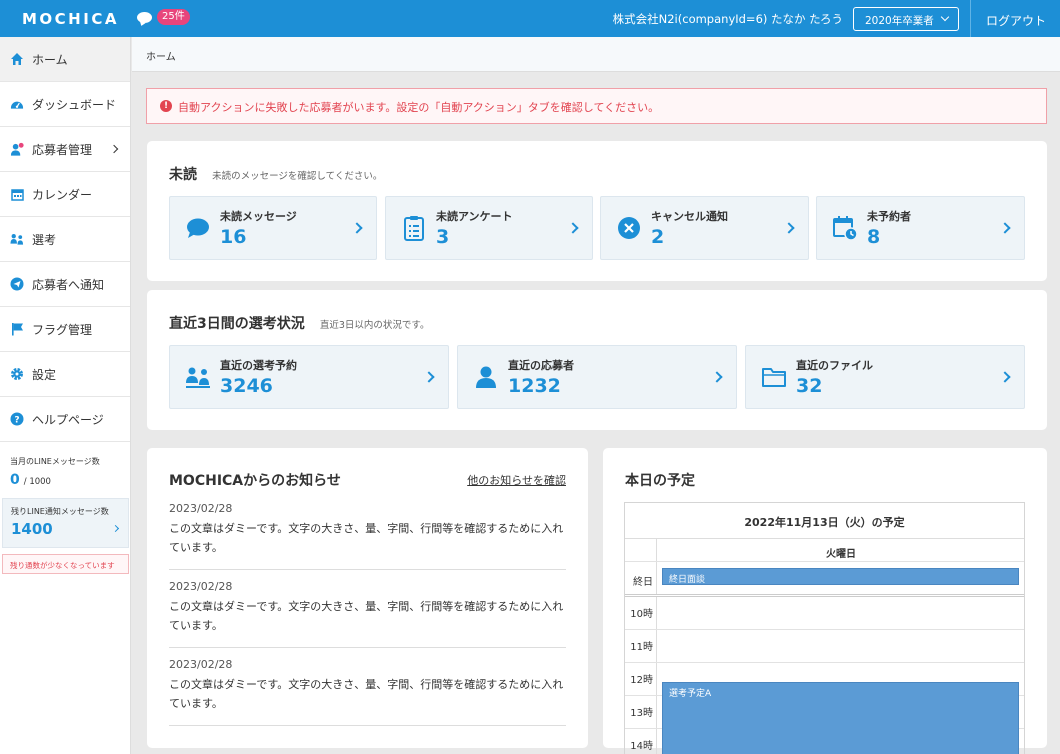 The width and height of the screenshot is (1060, 754). Describe the element at coordinates (62, 329) in the screenshot. I see `sidebar-item-label: フラグ管理` at that location.